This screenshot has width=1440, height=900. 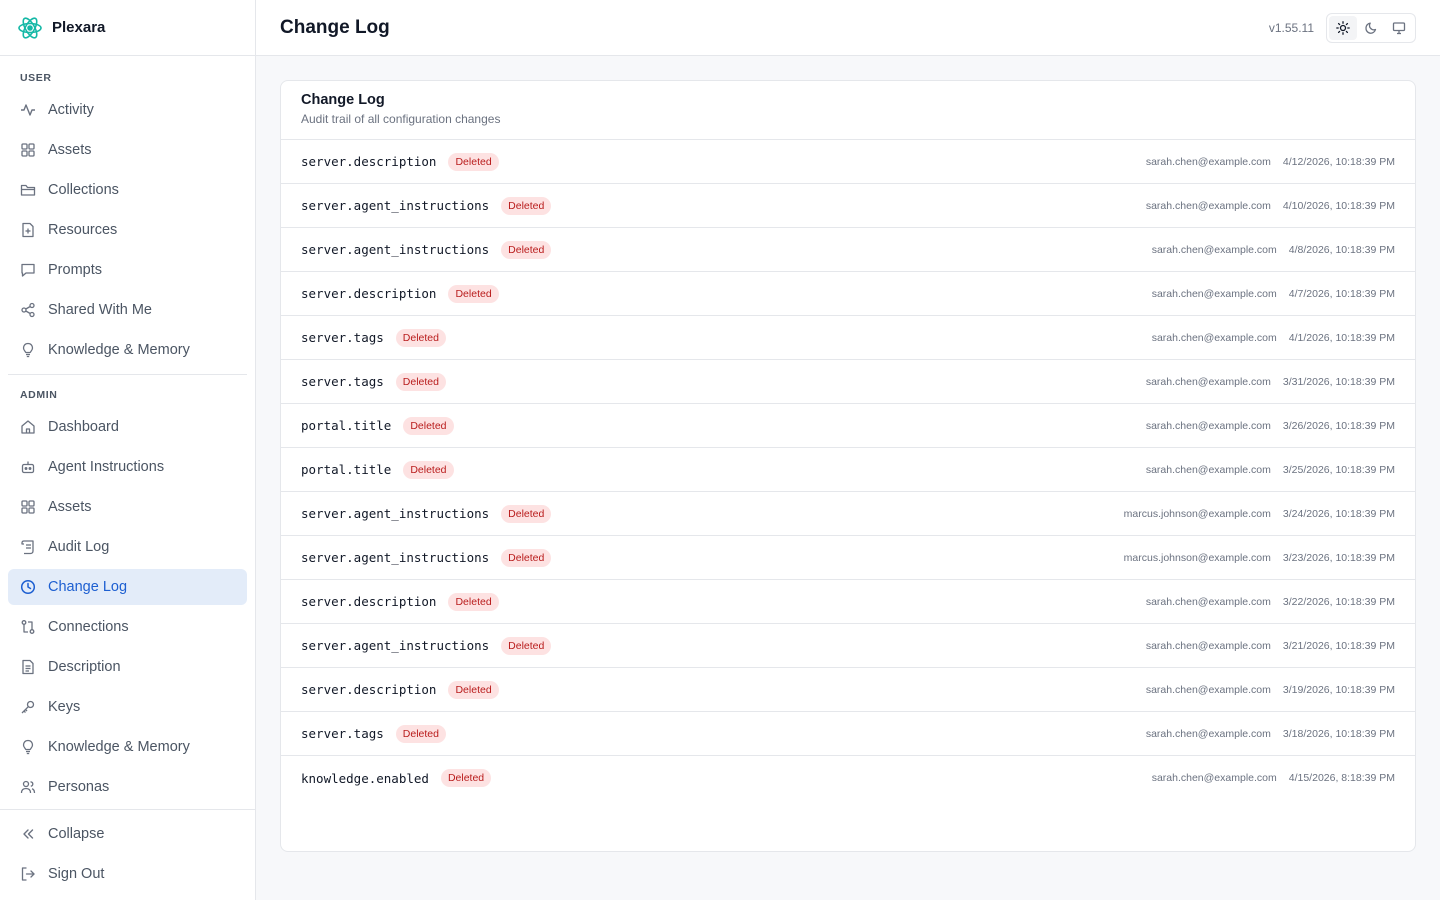 What do you see at coordinates (127, 507) in the screenshot?
I see `sidebar-item-admin-assets: Assets` at bounding box center [127, 507].